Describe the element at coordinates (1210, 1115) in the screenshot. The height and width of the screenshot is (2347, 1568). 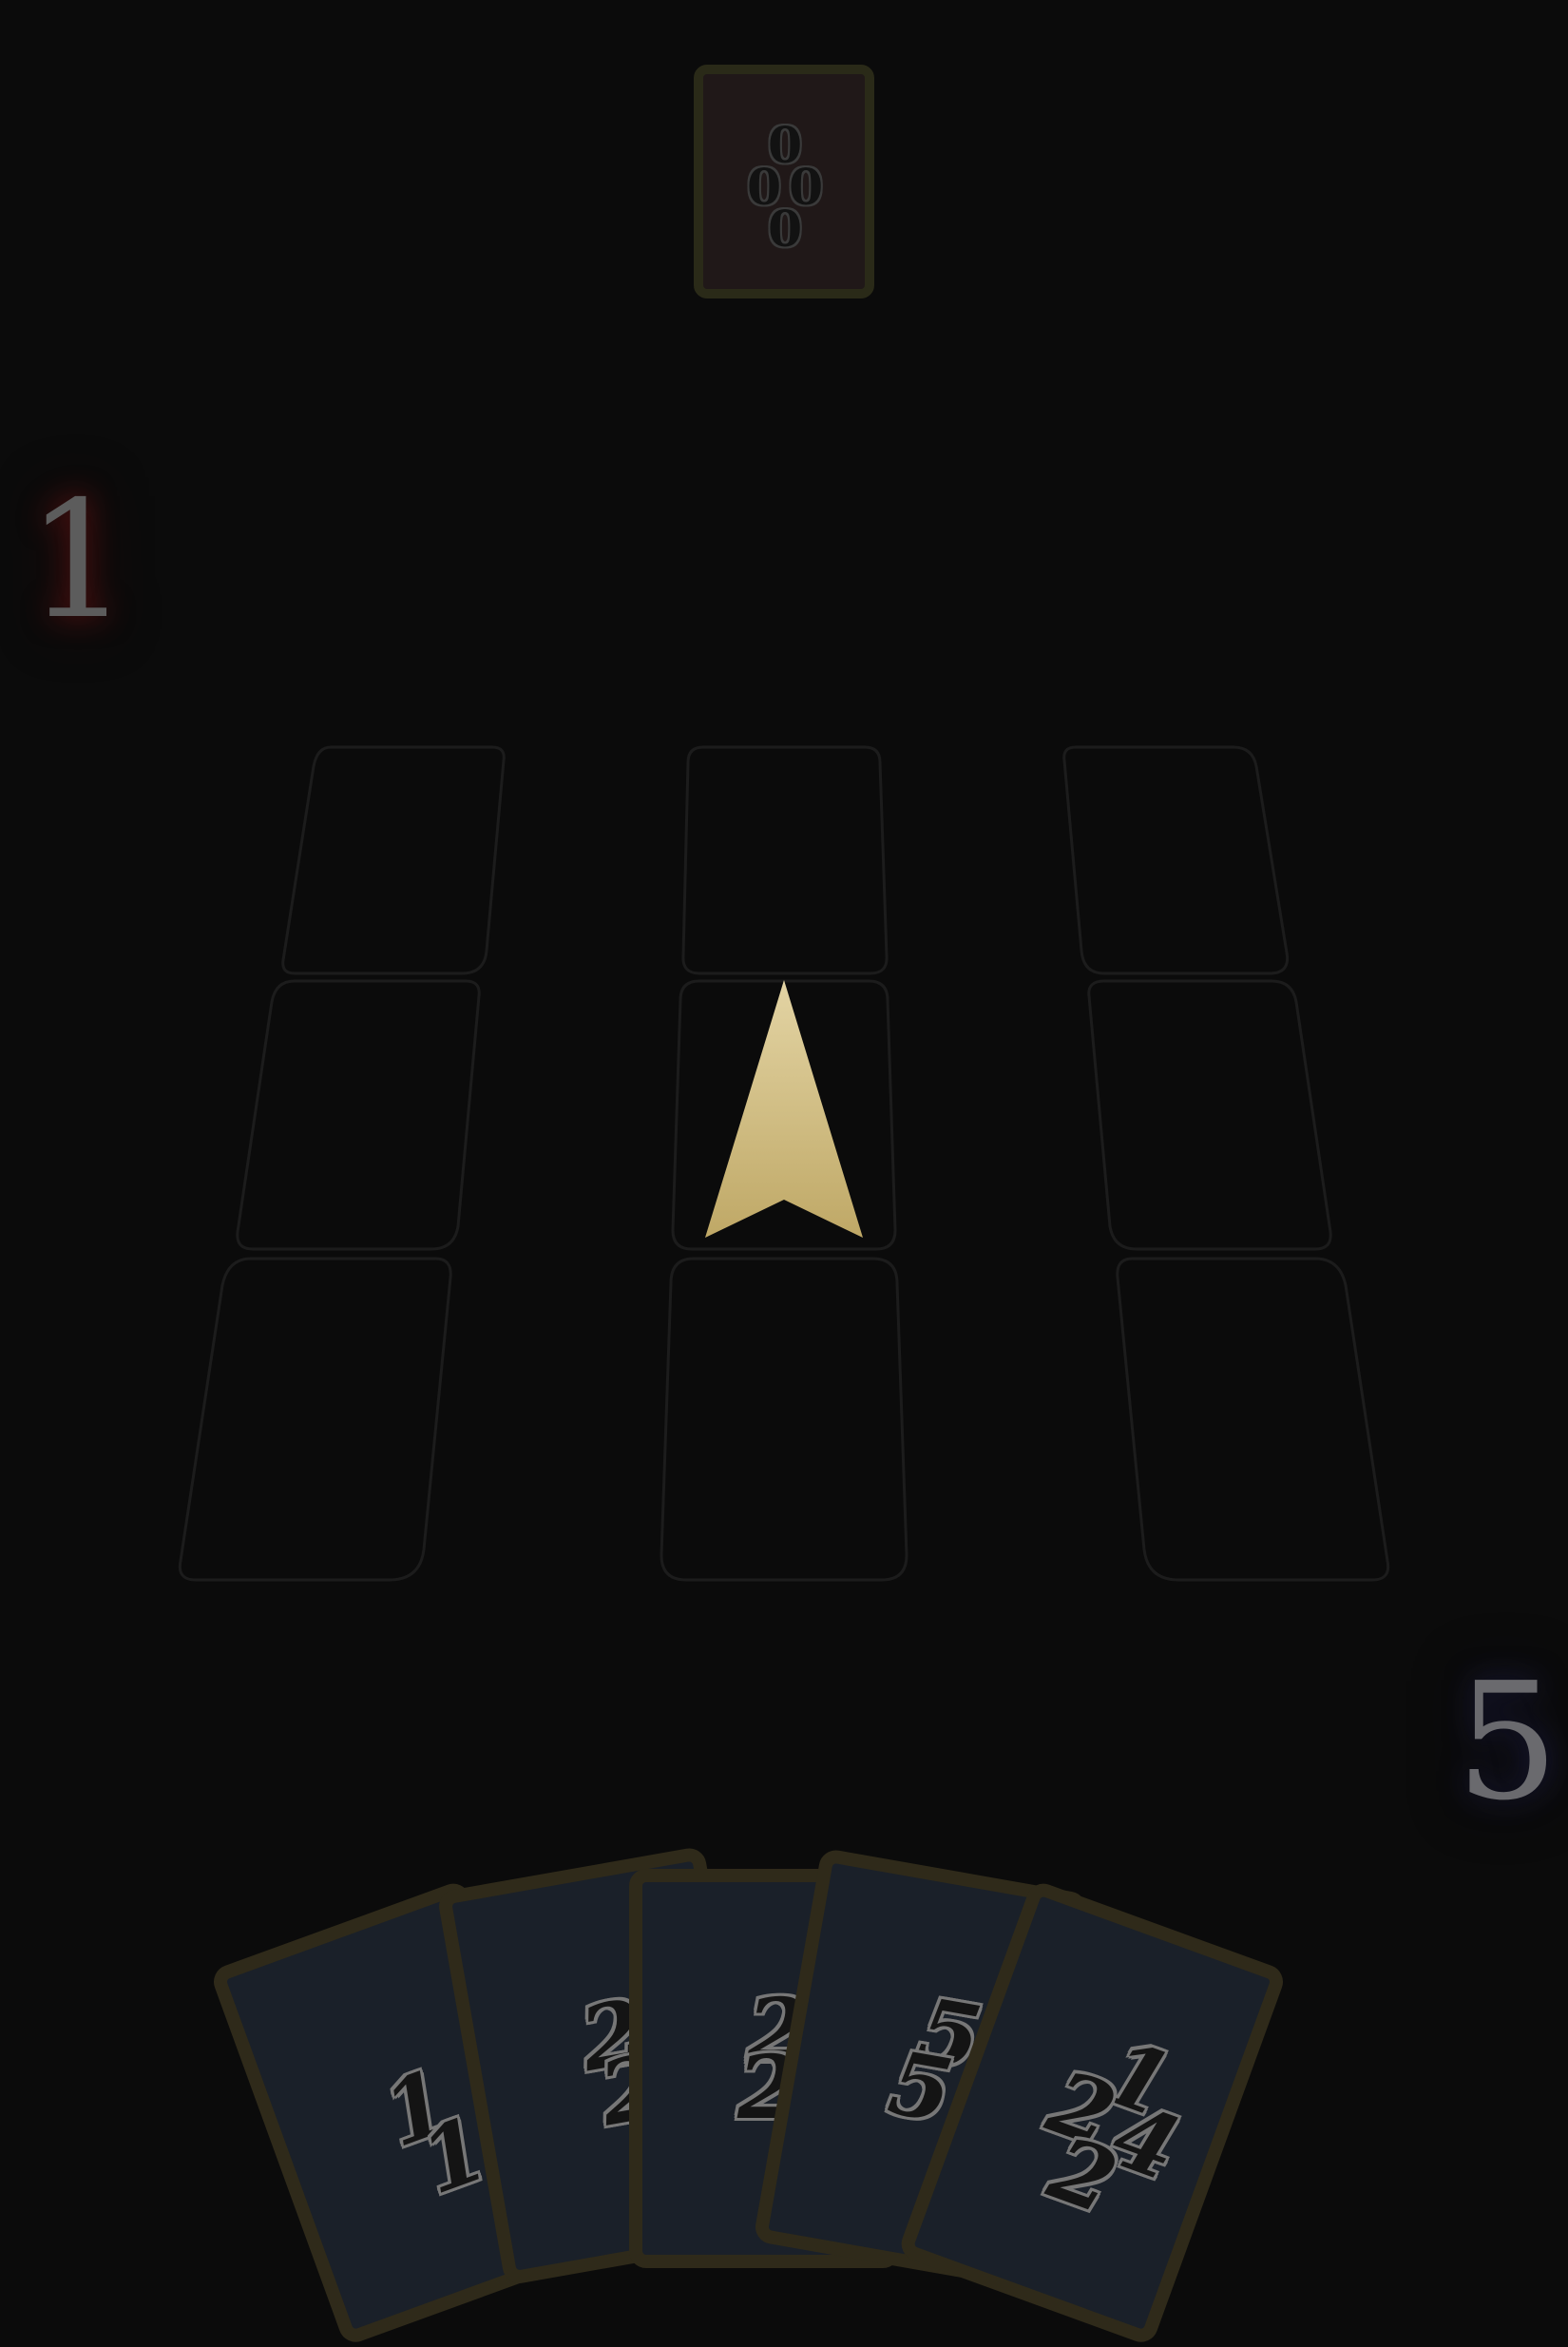
I see `board-slot-r2-c3` at that location.